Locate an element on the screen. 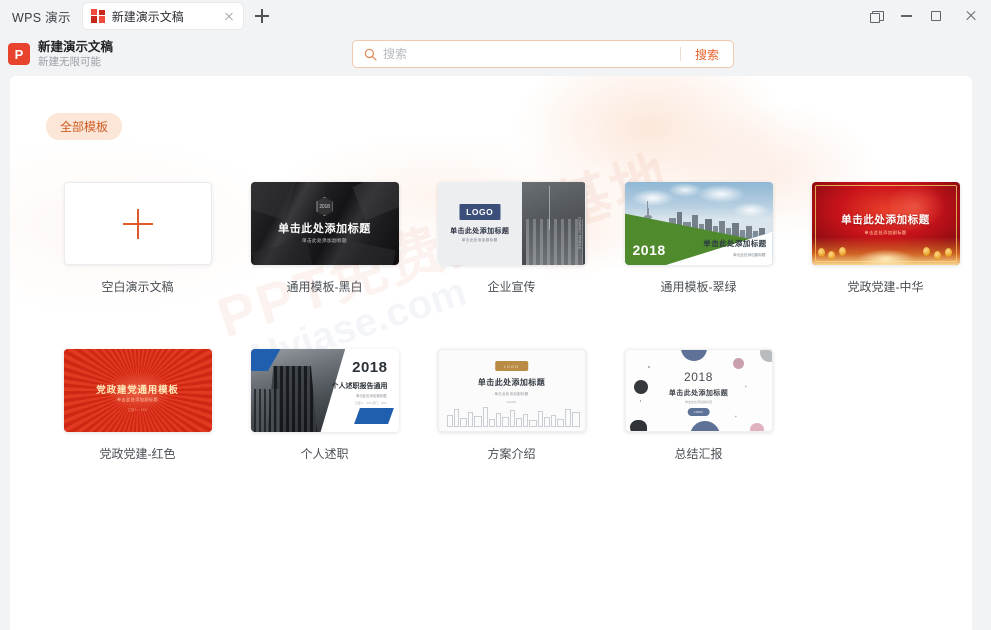 The height and width of the screenshot is (630, 991). wps-presentation-icon is located at coordinates (97, 16).